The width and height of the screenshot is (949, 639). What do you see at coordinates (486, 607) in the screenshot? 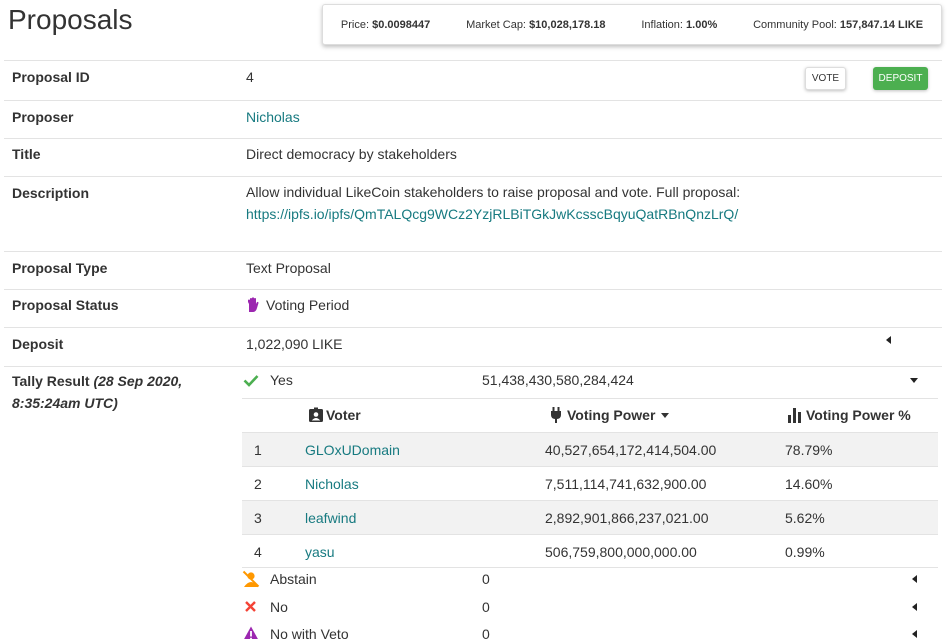
I see `tally-no-value: 0` at bounding box center [486, 607].